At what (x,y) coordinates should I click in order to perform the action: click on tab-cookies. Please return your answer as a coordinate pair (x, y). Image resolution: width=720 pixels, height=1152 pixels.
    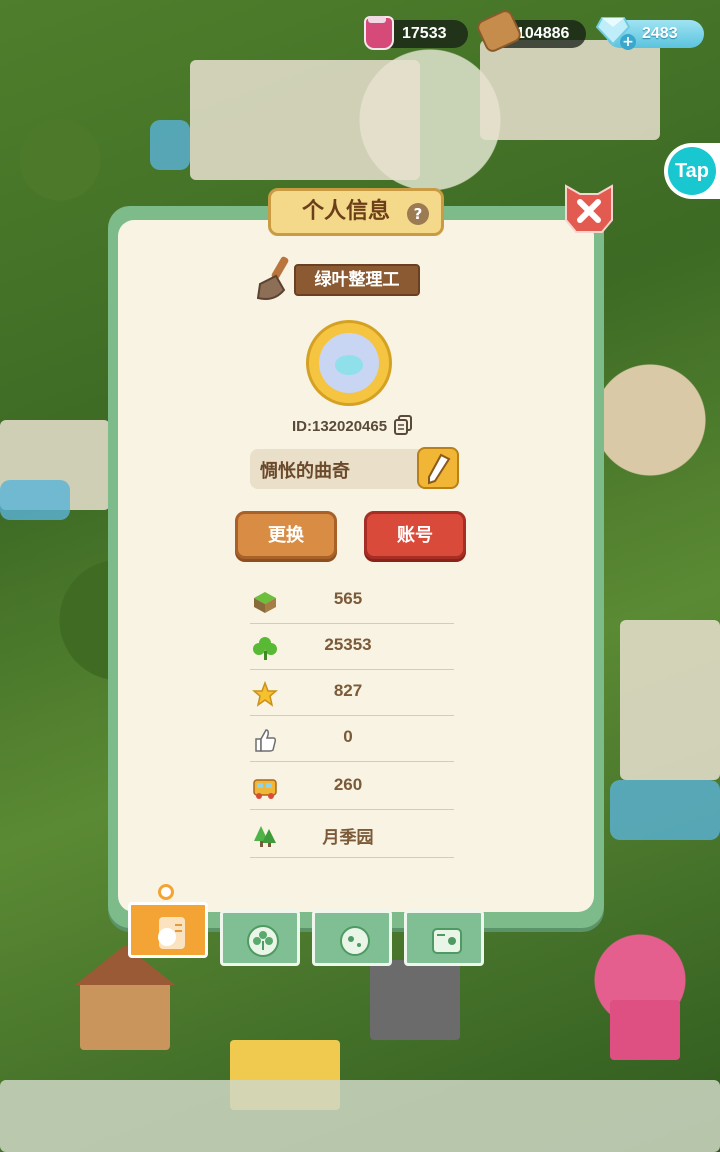
    Looking at the image, I should click on (352, 938).